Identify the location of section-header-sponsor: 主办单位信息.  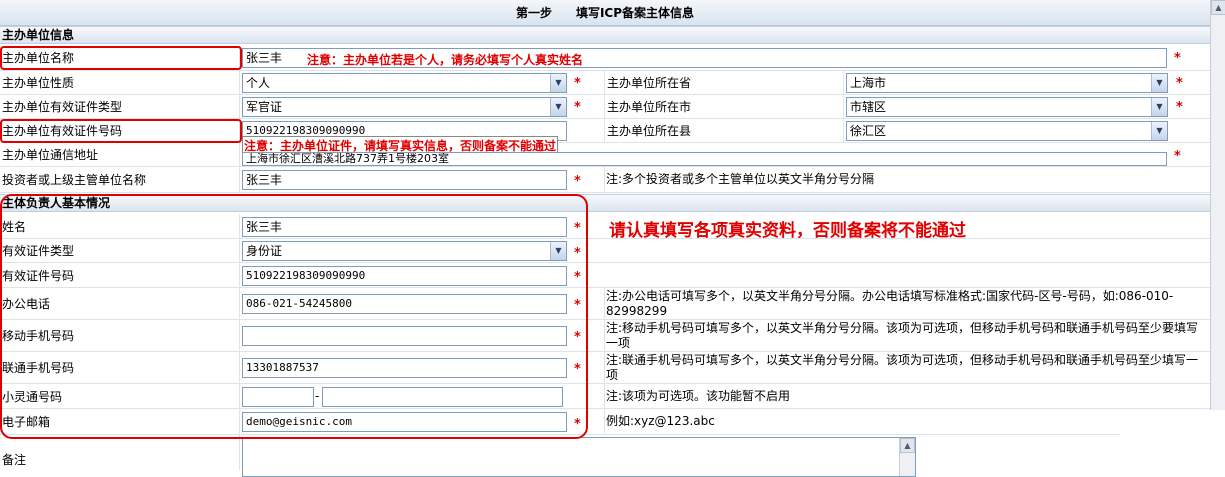
(605, 35).